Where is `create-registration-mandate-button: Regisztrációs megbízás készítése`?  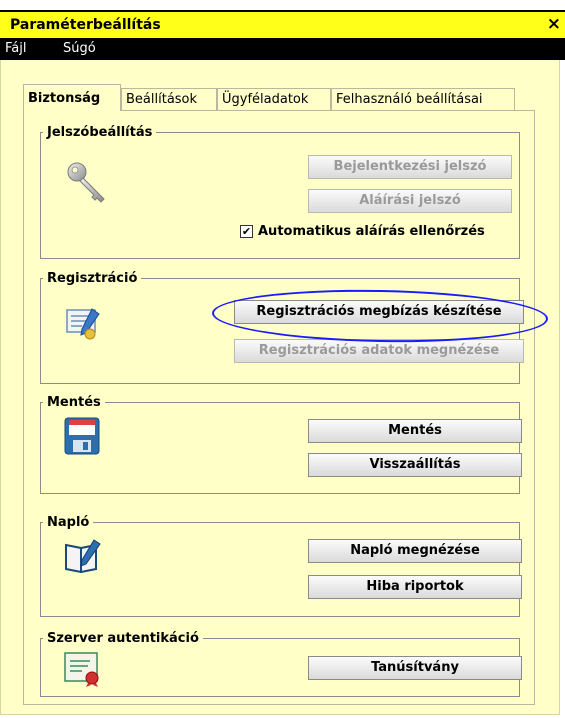
create-registration-mandate-button: Regisztrációs megbízás készítése is located at coordinates (379, 312).